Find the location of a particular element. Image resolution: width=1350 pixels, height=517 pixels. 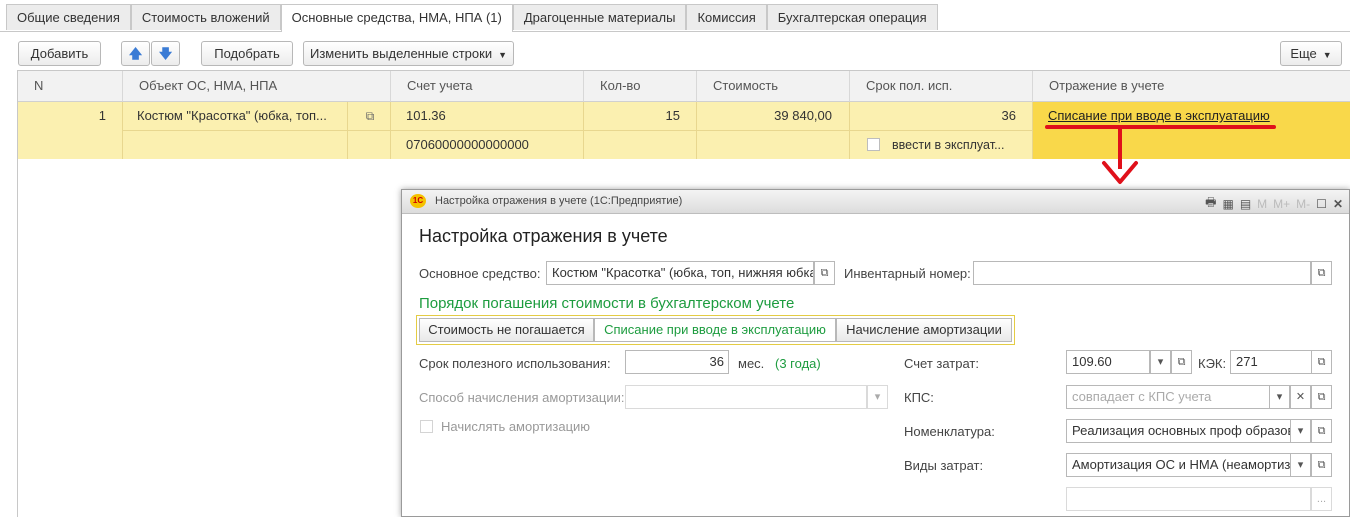

dialog-heading: Настройка отражения в учете is located at coordinates (543, 236).